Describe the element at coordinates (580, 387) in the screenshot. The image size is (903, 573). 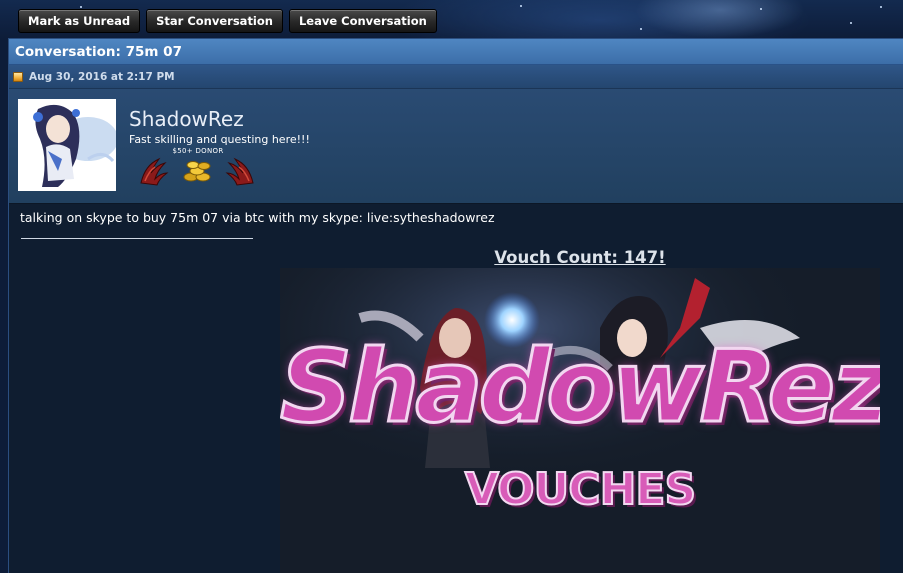
I see `banner-title: ShadowRez` at that location.